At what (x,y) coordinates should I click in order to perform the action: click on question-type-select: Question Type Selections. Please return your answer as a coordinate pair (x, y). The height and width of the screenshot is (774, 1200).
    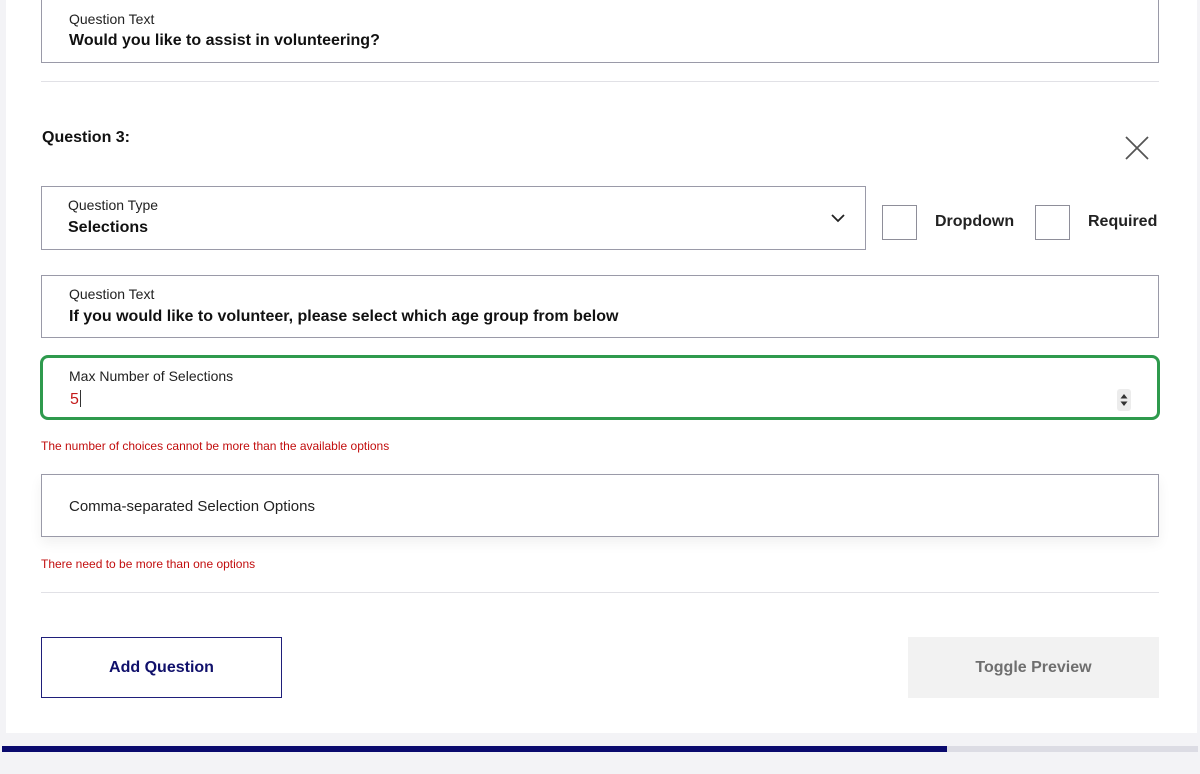
    Looking at the image, I should click on (453, 218).